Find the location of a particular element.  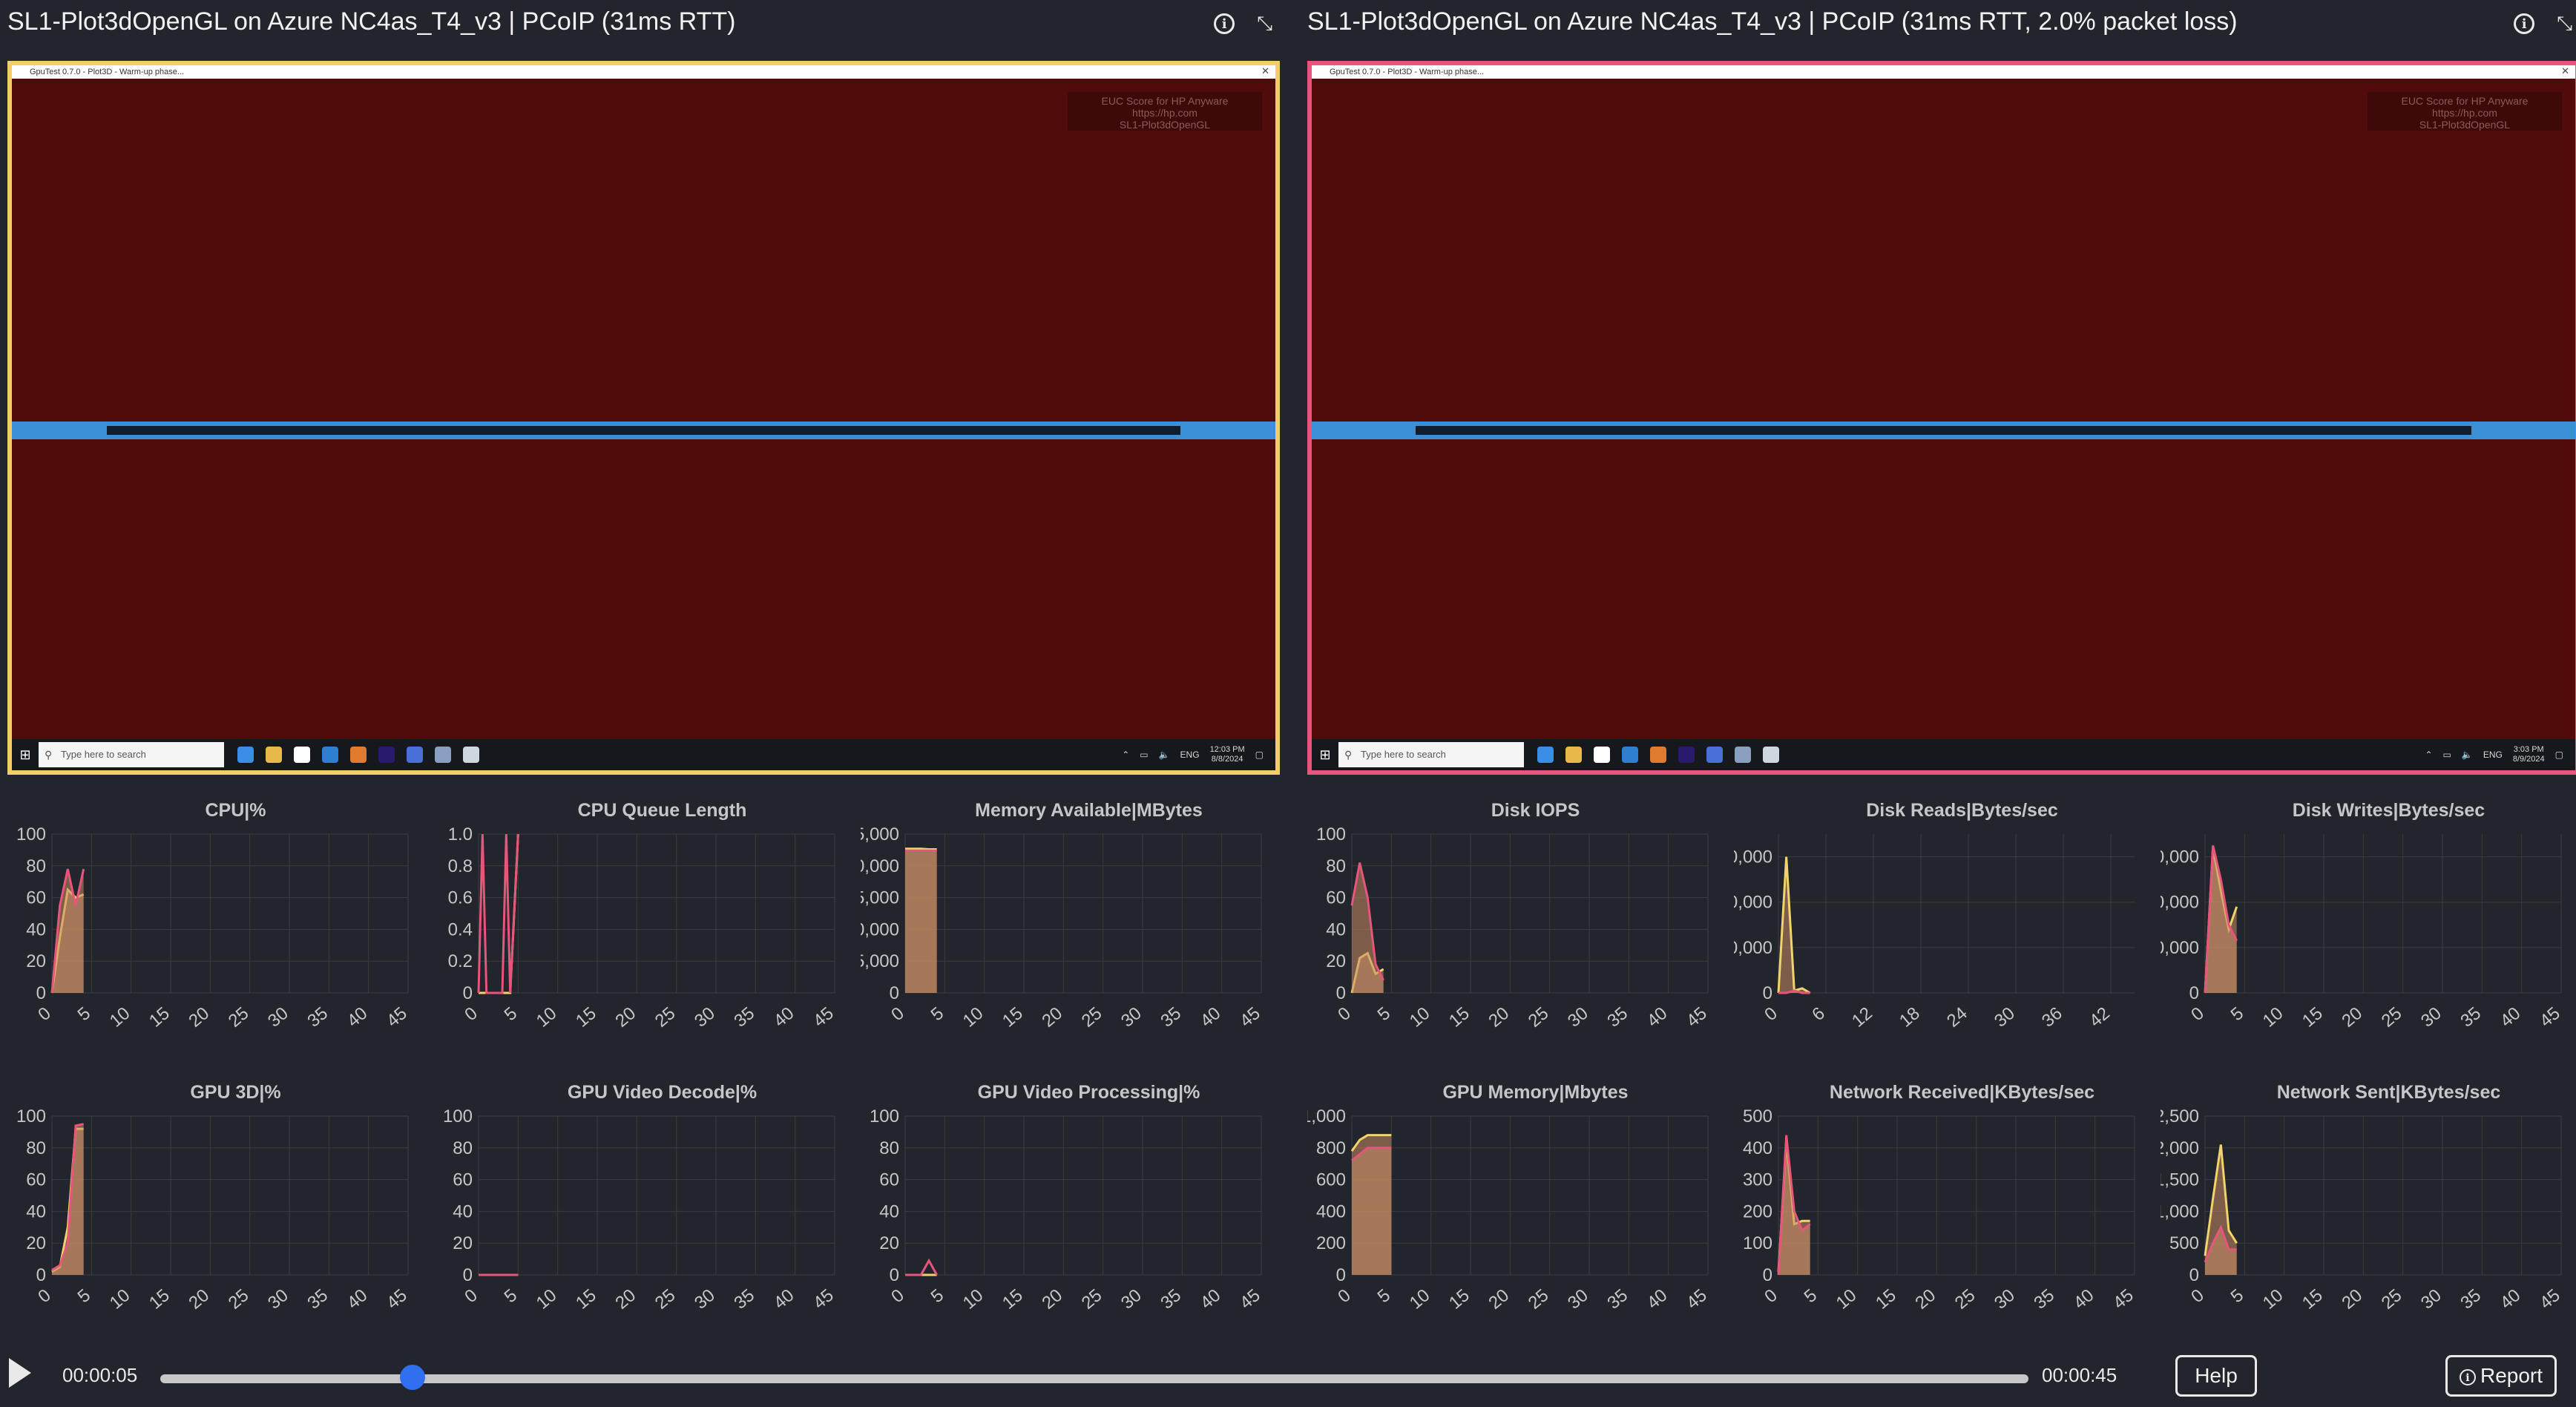

report-button: i Report is located at coordinates (2501, 1376).